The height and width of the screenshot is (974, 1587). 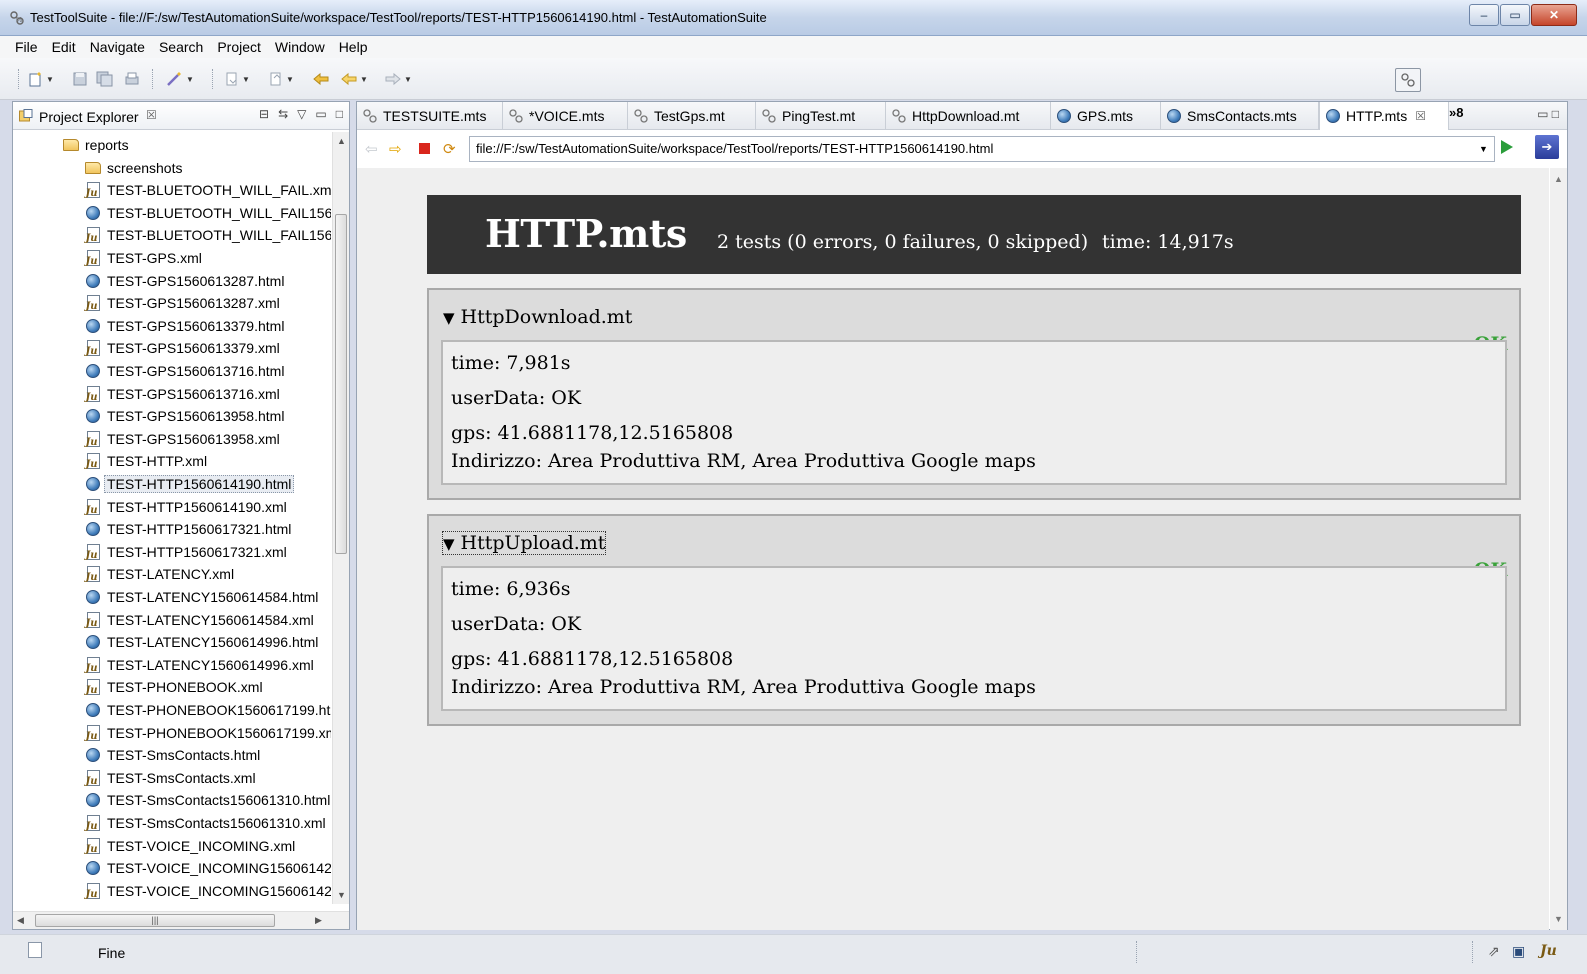 What do you see at coordinates (341, 384) in the screenshot?
I see `scroll-thumb` at bounding box center [341, 384].